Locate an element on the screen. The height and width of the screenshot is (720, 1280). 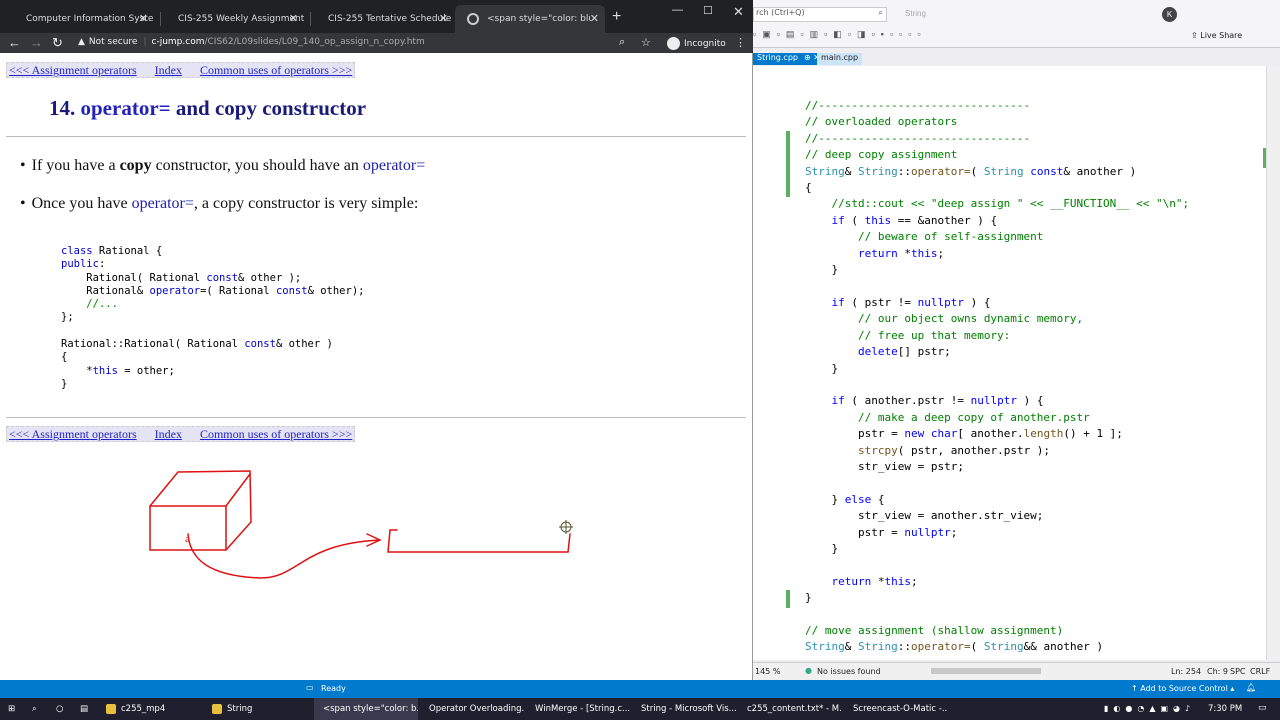
new-tab-button: + is located at coordinates (616, 17).